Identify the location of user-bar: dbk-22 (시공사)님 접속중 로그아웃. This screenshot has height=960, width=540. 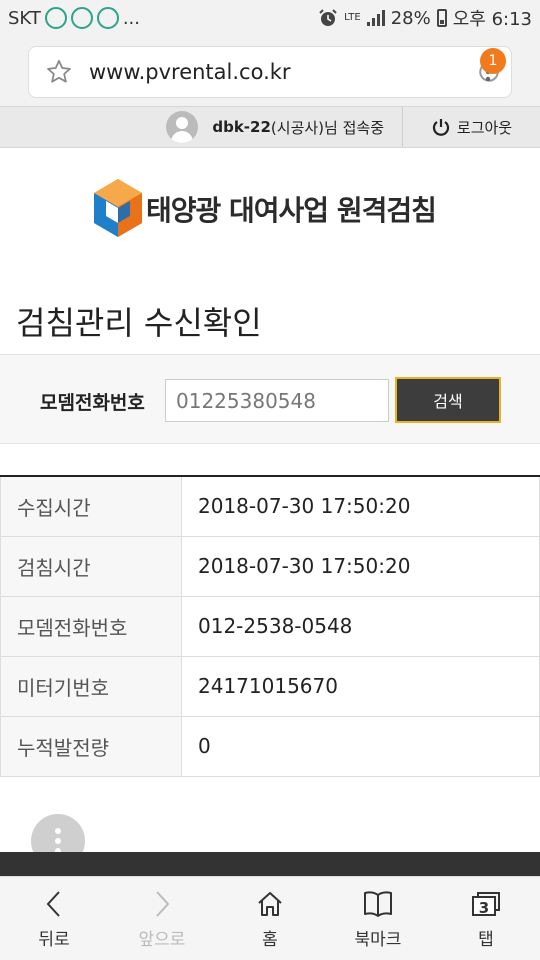
(270, 127).